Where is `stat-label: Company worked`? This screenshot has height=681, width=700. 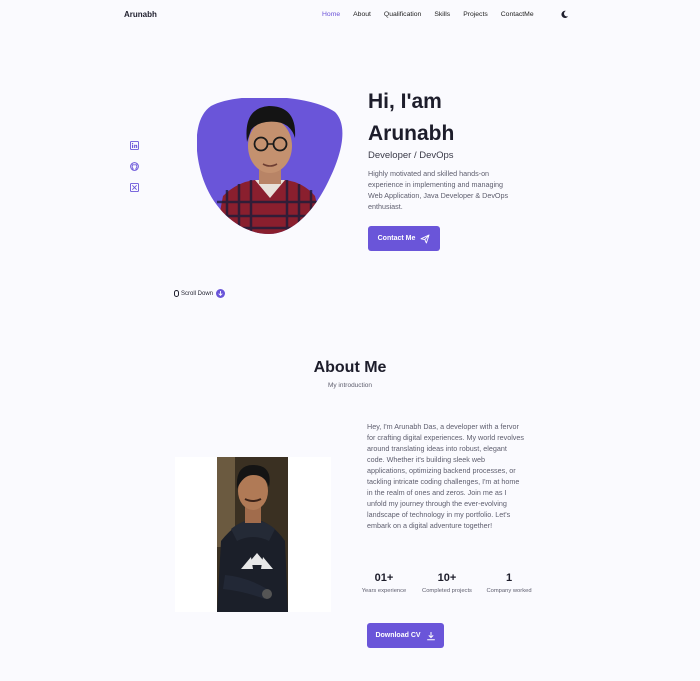
stat-label: Company worked is located at coordinates (509, 591).